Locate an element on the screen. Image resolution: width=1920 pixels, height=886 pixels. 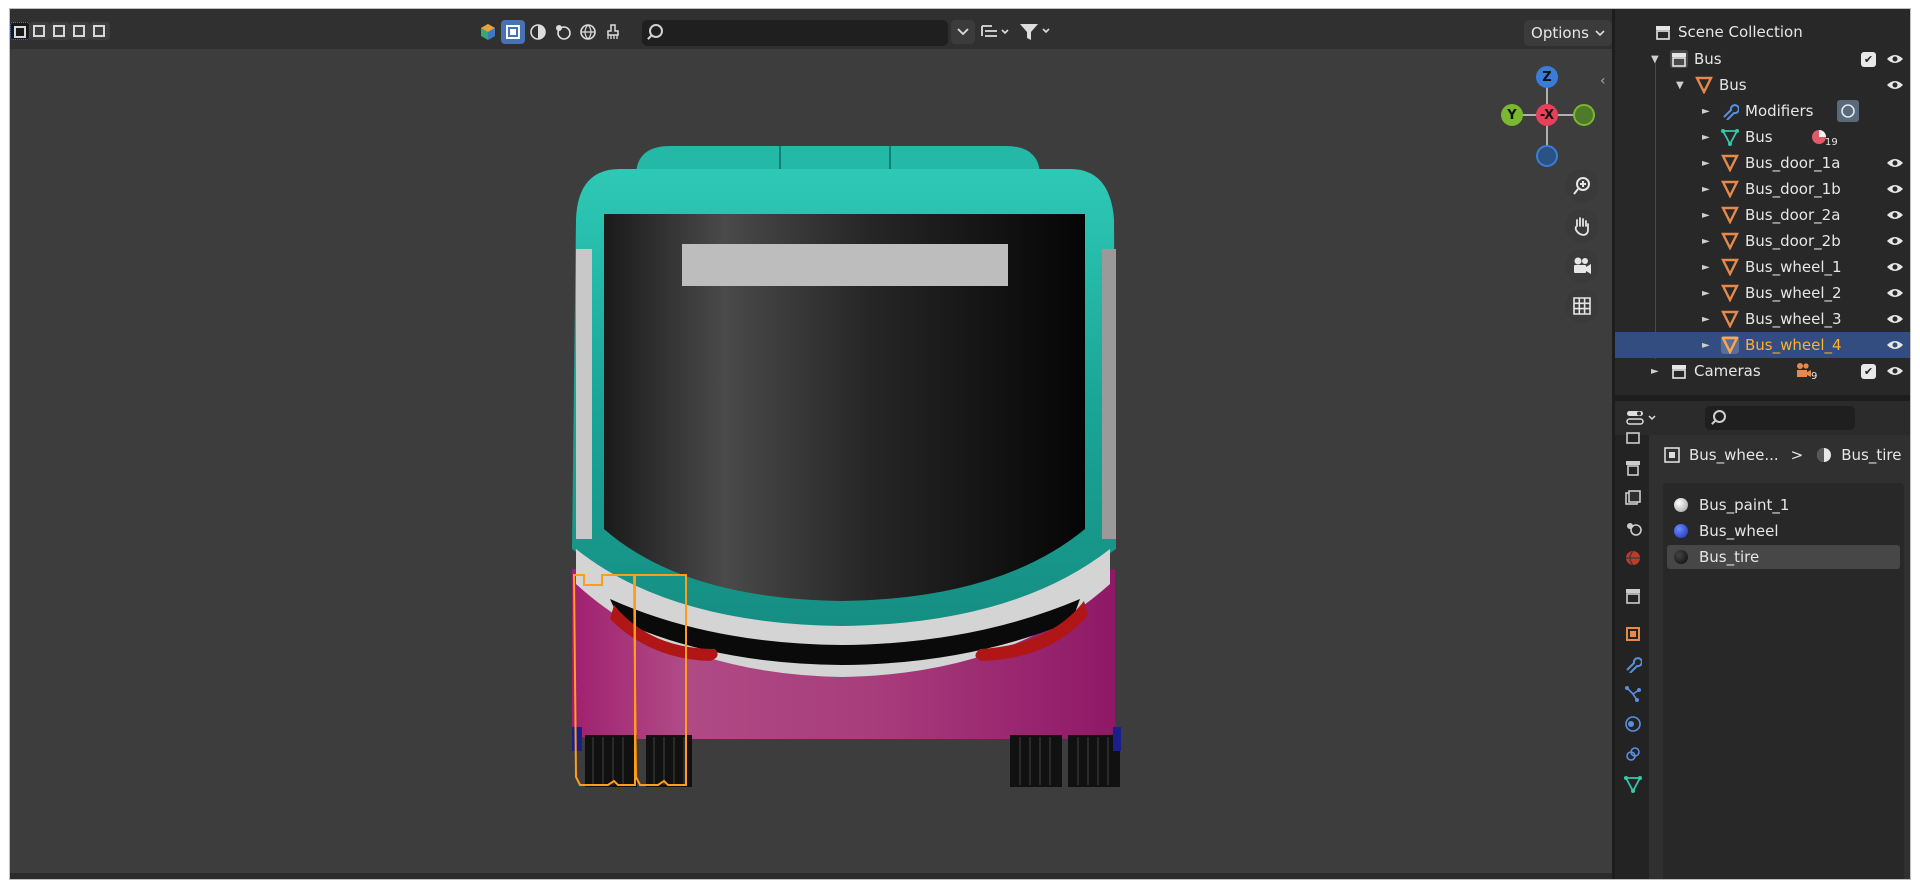
select-box-icon is located at coordinates (513, 32).